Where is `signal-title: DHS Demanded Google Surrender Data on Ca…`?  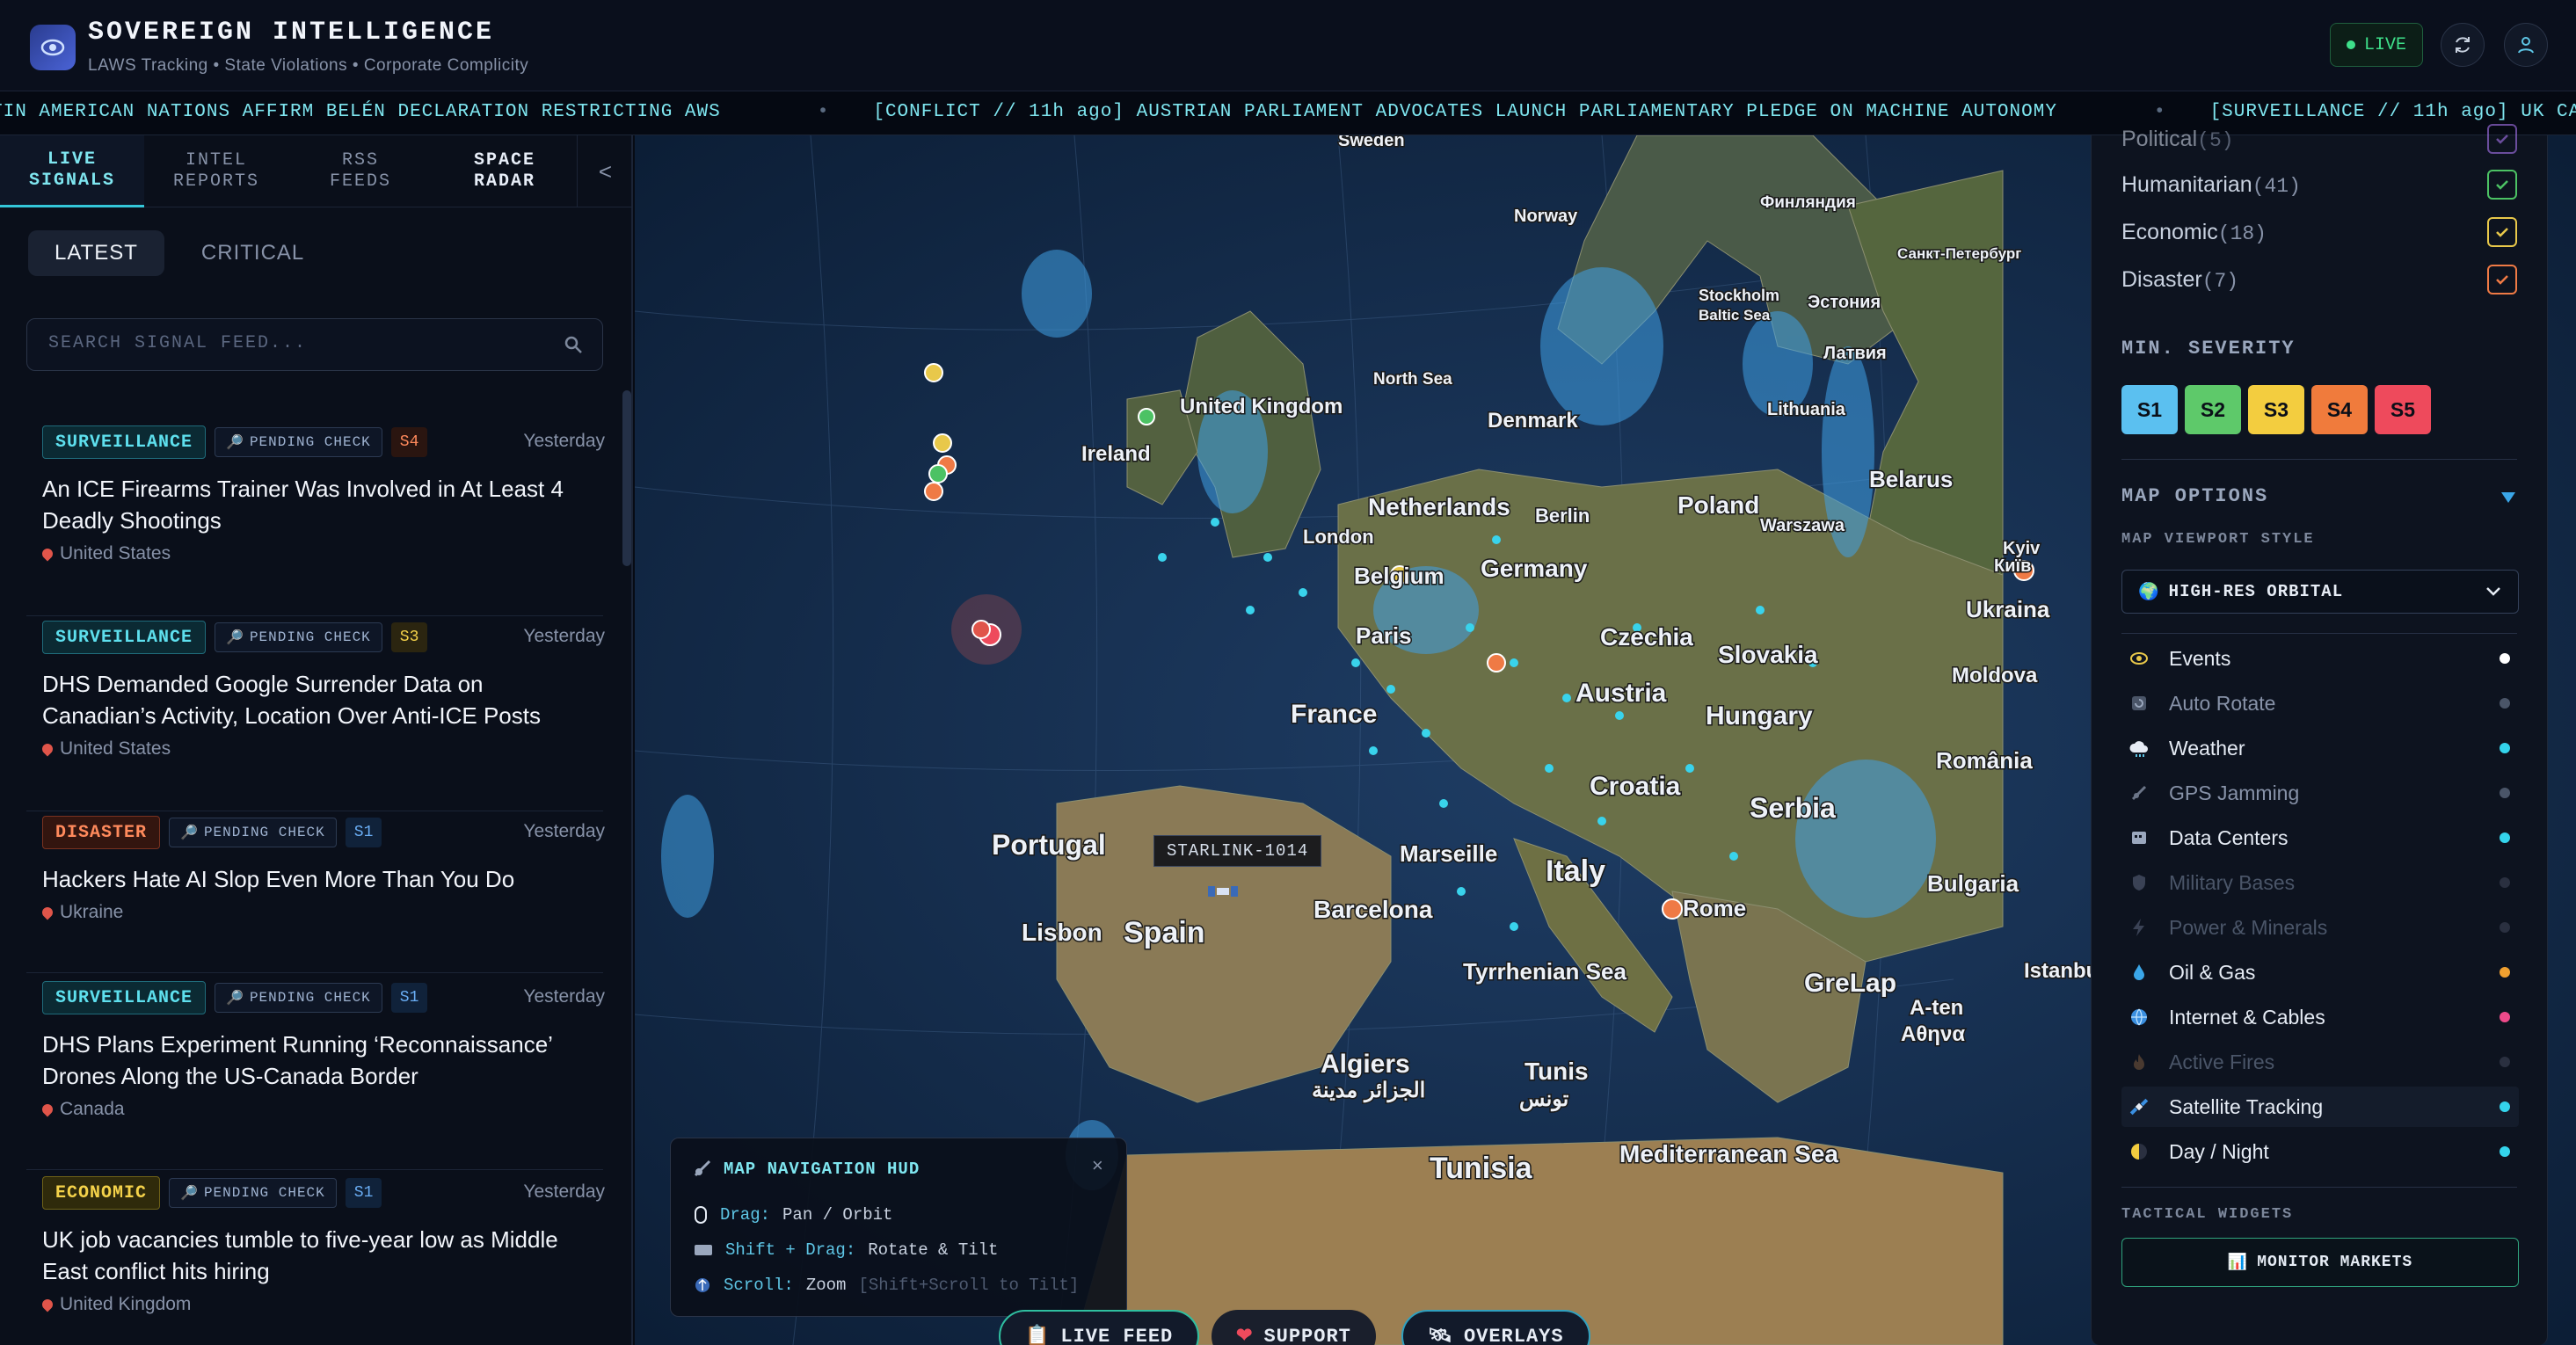 signal-title: DHS Demanded Google Surrender Data on Ca… is located at coordinates (314, 700).